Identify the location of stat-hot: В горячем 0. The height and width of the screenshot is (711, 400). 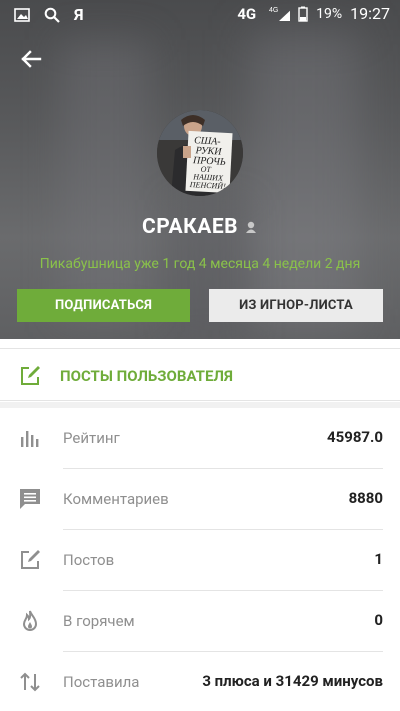
(200, 621).